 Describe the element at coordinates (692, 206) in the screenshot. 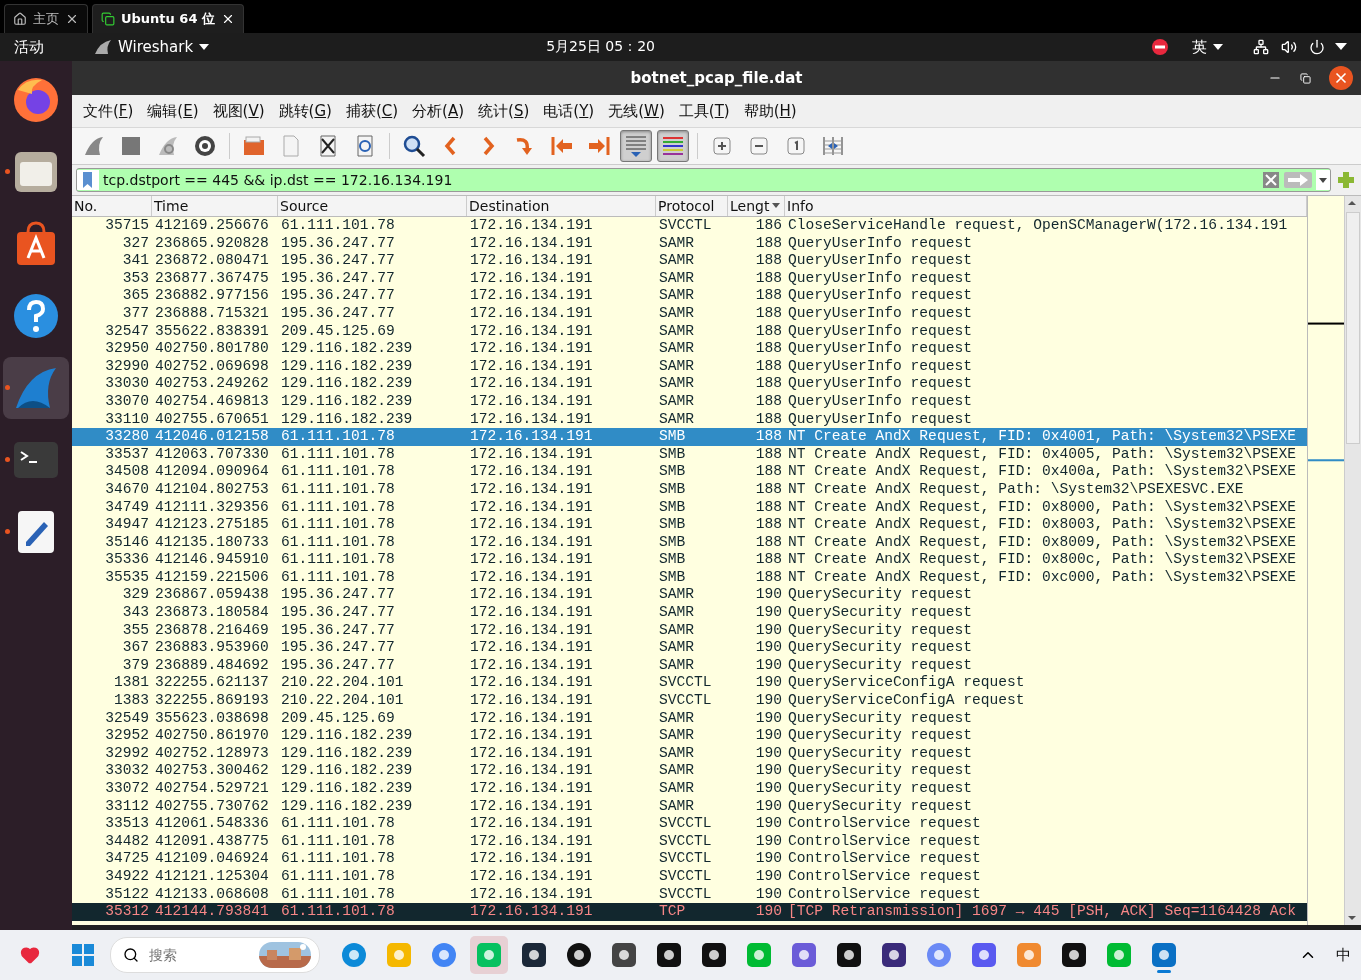

I see `column-header: Protocol` at that location.